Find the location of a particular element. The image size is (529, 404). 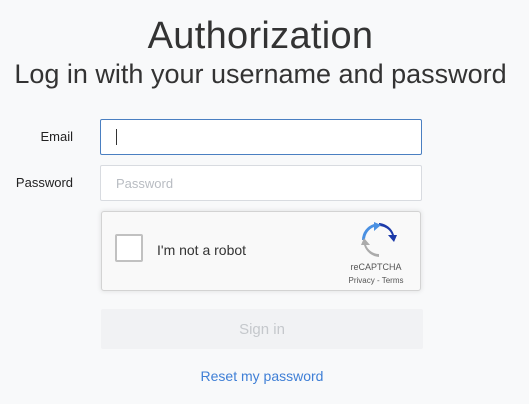

page-subtitle: Log in with your username and password is located at coordinates (260, 74).